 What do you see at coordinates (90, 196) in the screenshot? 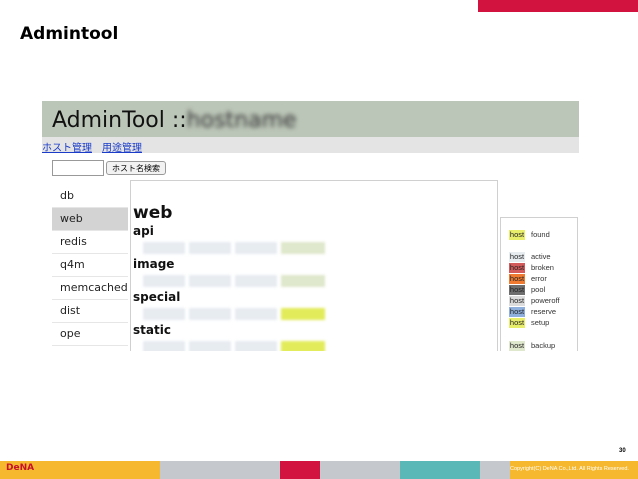
I see `sidebar-item-db: db` at bounding box center [90, 196].